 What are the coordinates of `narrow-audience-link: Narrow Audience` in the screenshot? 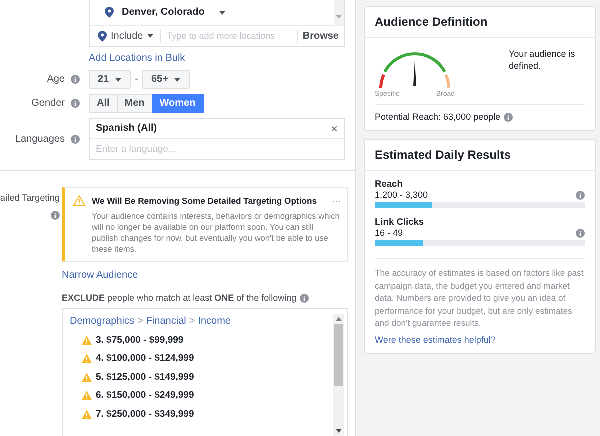 It's located at (205, 275).